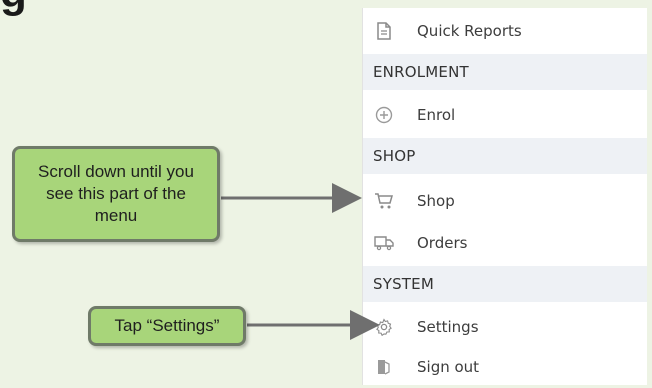 The height and width of the screenshot is (388, 652). Describe the element at coordinates (167, 326) in the screenshot. I see `callout-tap-settings: Tap “Settings”` at that location.